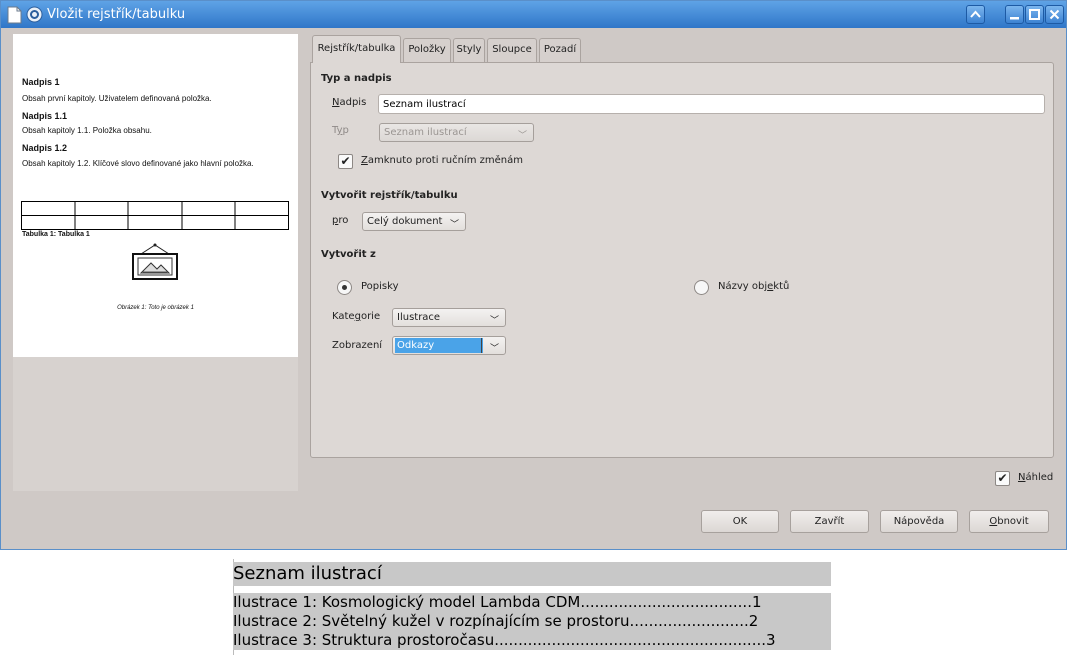 This screenshot has width=1067, height=662. What do you see at coordinates (344, 287) in the screenshot?
I see `captions-radio` at bounding box center [344, 287].